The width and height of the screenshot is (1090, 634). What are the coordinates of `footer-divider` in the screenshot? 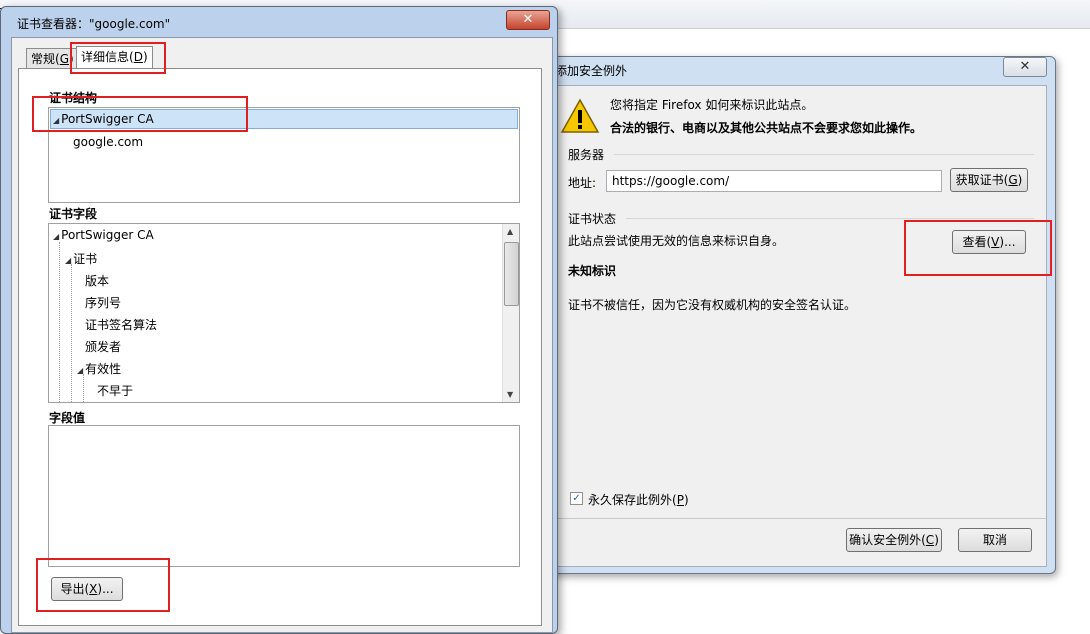 It's located at (798, 518).